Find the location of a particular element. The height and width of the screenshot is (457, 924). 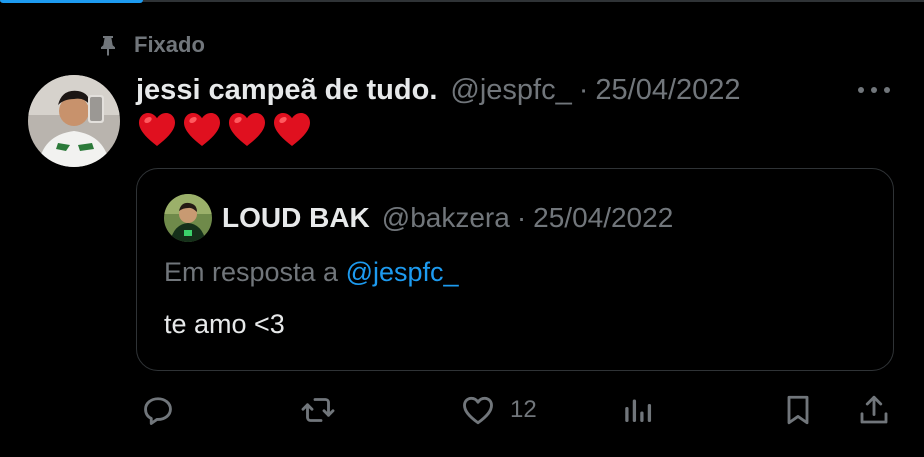

more-options-button is located at coordinates (874, 90).